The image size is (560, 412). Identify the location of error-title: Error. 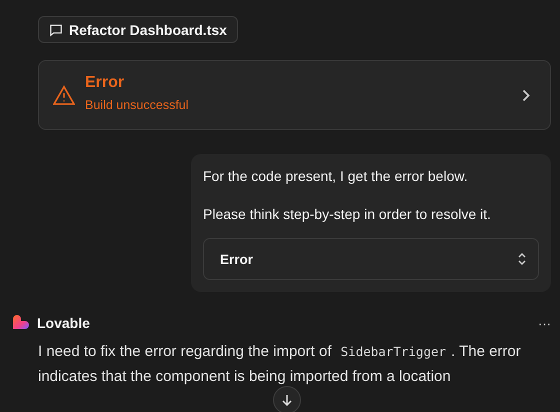
(105, 83).